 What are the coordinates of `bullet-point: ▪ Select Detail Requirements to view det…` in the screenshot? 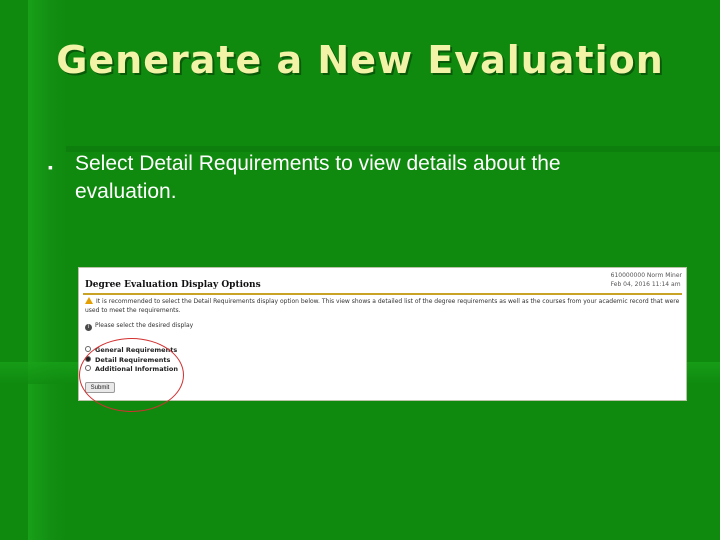 It's located at (354, 178).